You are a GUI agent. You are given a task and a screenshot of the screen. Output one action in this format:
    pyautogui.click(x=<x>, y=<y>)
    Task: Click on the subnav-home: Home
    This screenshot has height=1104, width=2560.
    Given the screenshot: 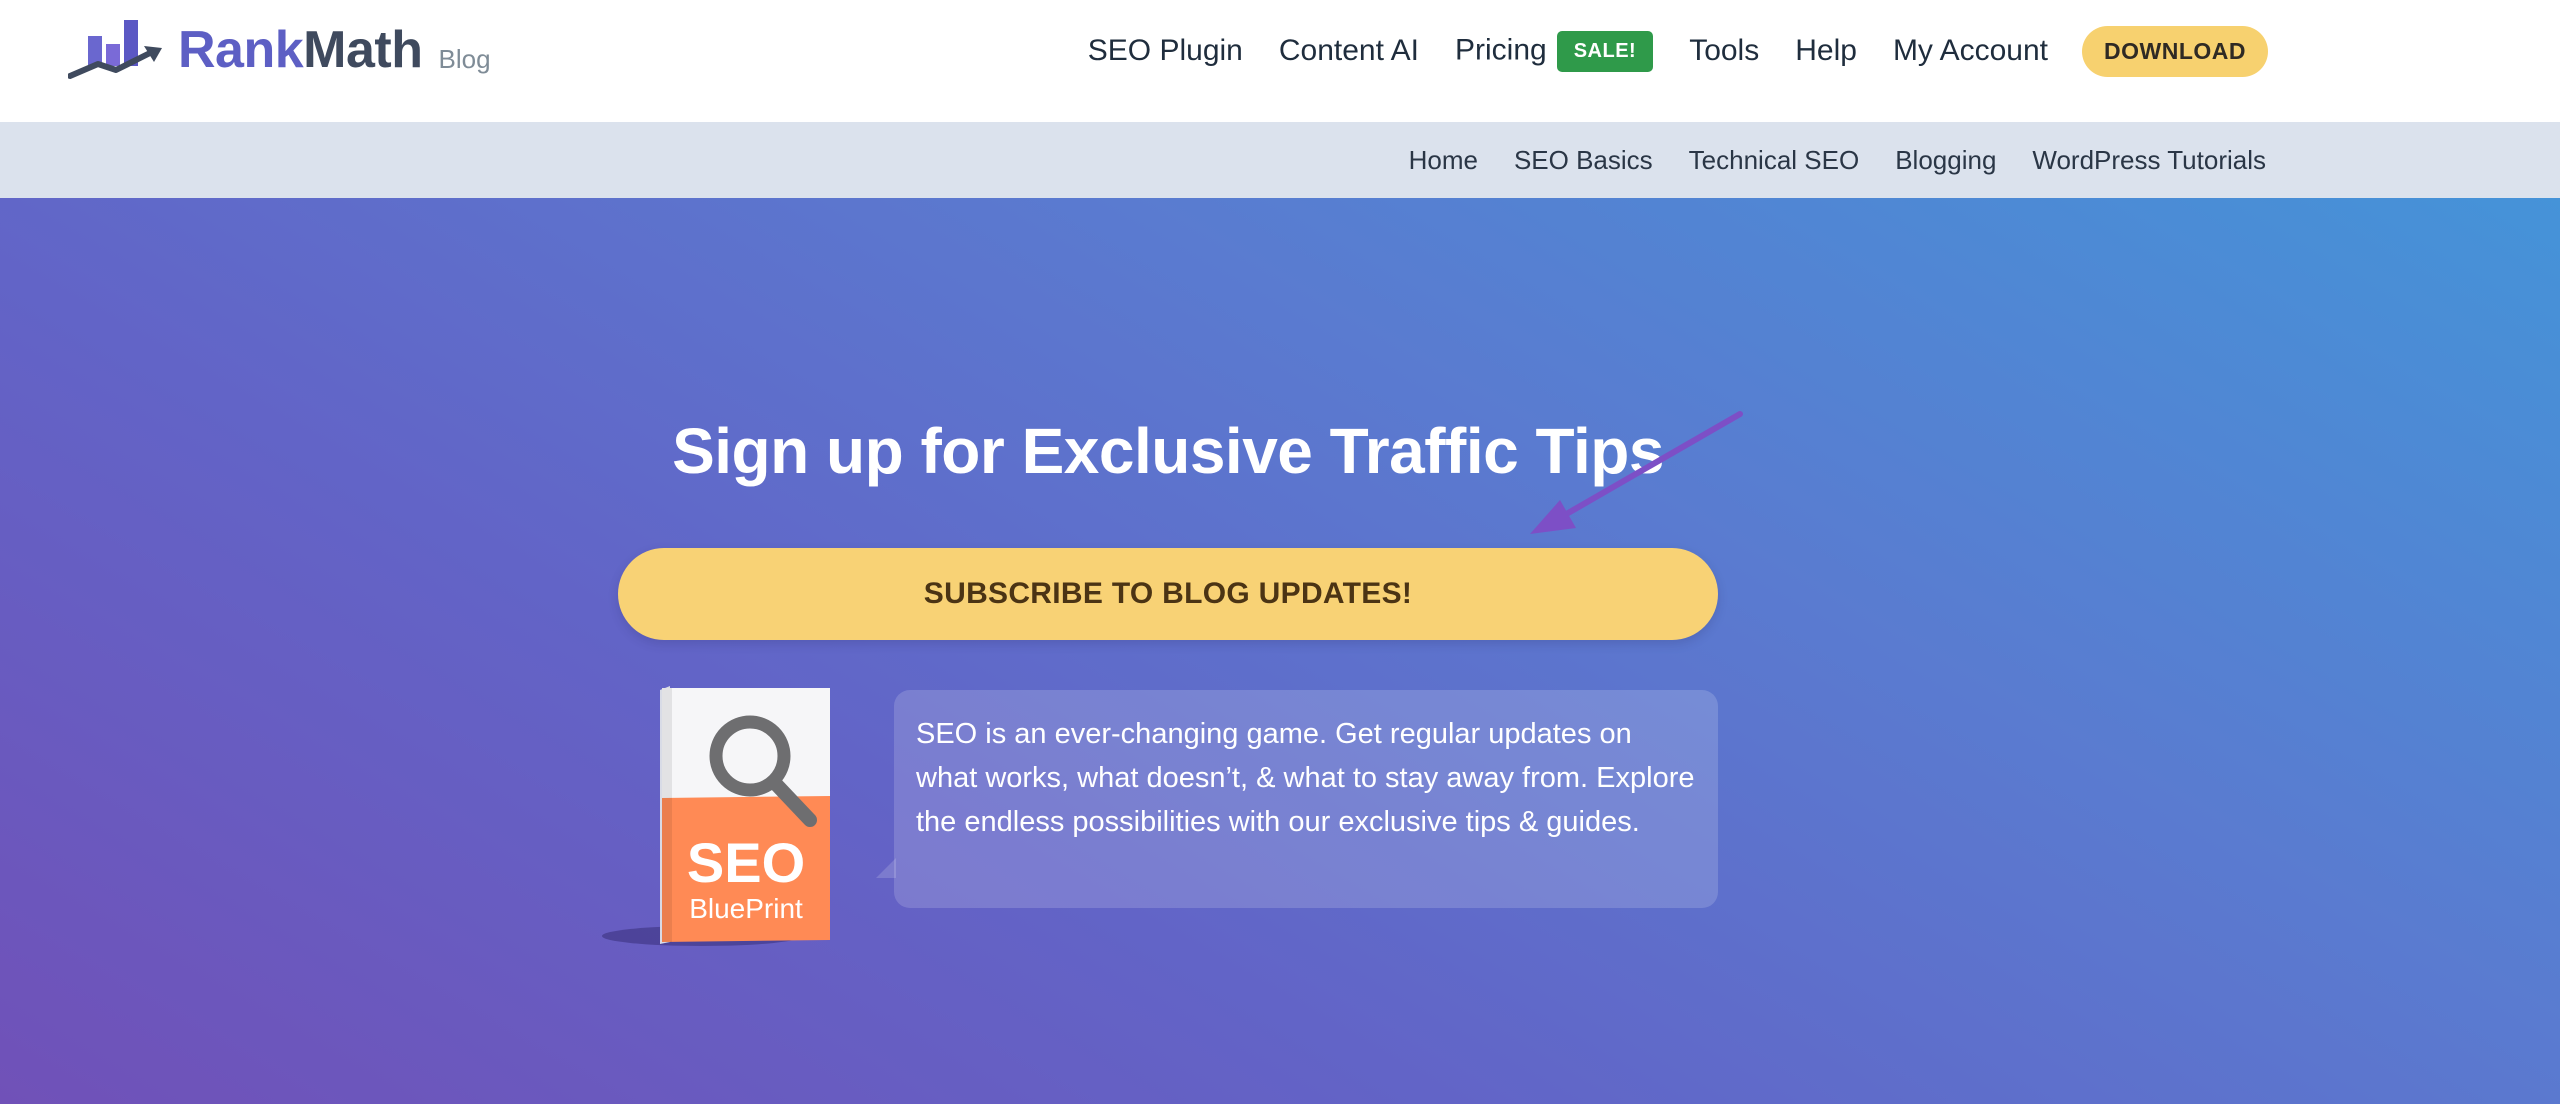 What is the action you would take?
    pyautogui.click(x=1443, y=160)
    